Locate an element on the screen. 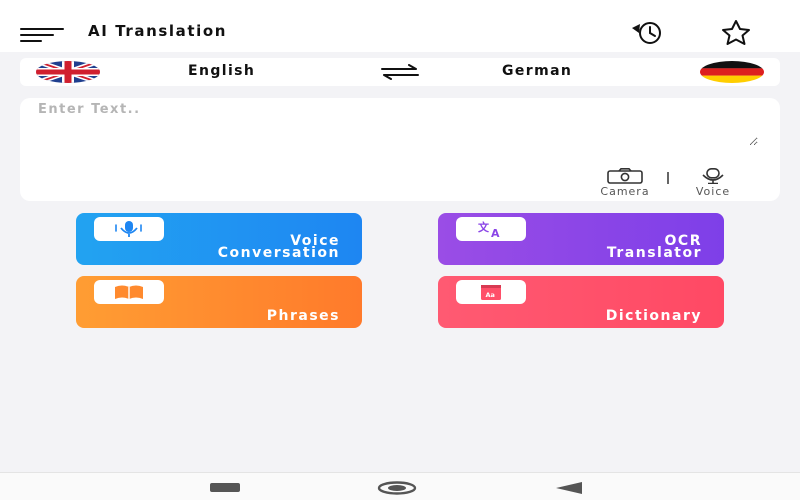 The image size is (800, 500). voice-label: Voice is located at coordinates (713, 191).